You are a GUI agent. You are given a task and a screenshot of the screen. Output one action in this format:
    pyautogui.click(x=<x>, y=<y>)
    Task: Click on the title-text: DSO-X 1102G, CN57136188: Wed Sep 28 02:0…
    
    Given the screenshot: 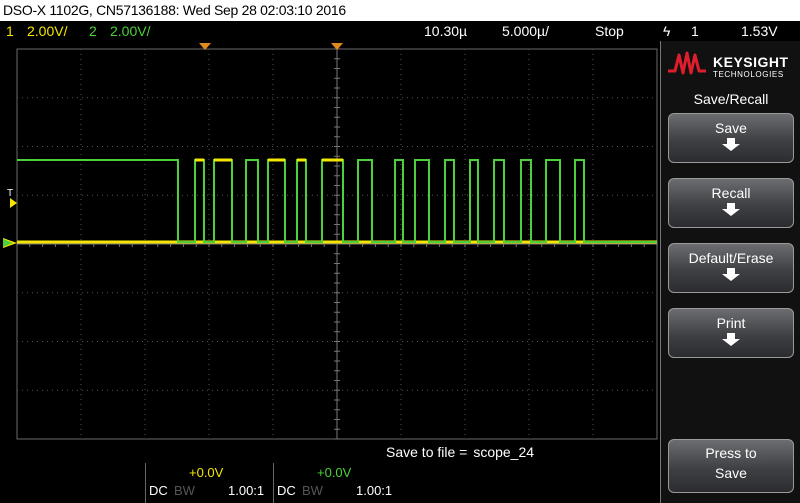 What is the action you would take?
    pyautogui.click(x=174, y=10)
    